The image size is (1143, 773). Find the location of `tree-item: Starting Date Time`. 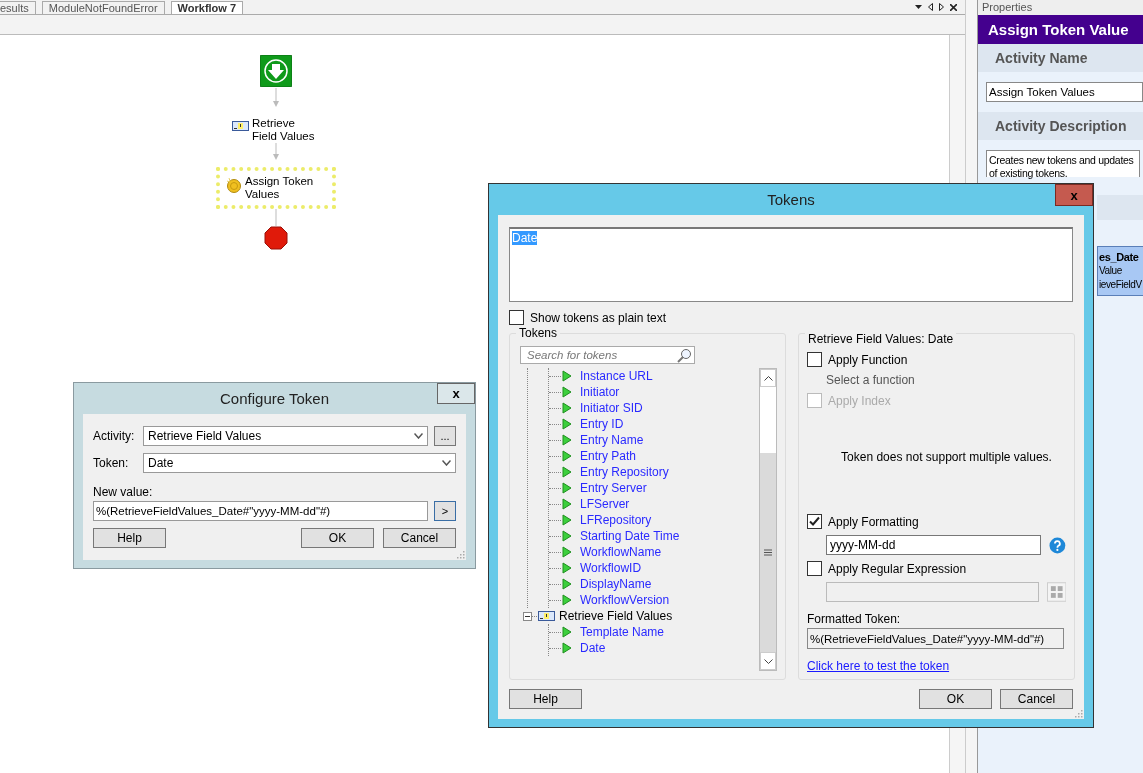

tree-item: Starting Date Time is located at coordinates (630, 536).